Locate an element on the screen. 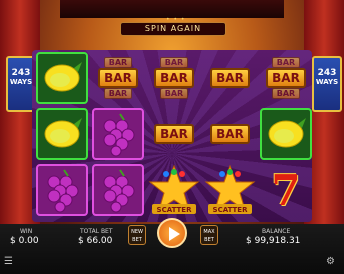 The width and height of the screenshot is (344, 274). seven-symbol: 7 is located at coordinates (286, 190).